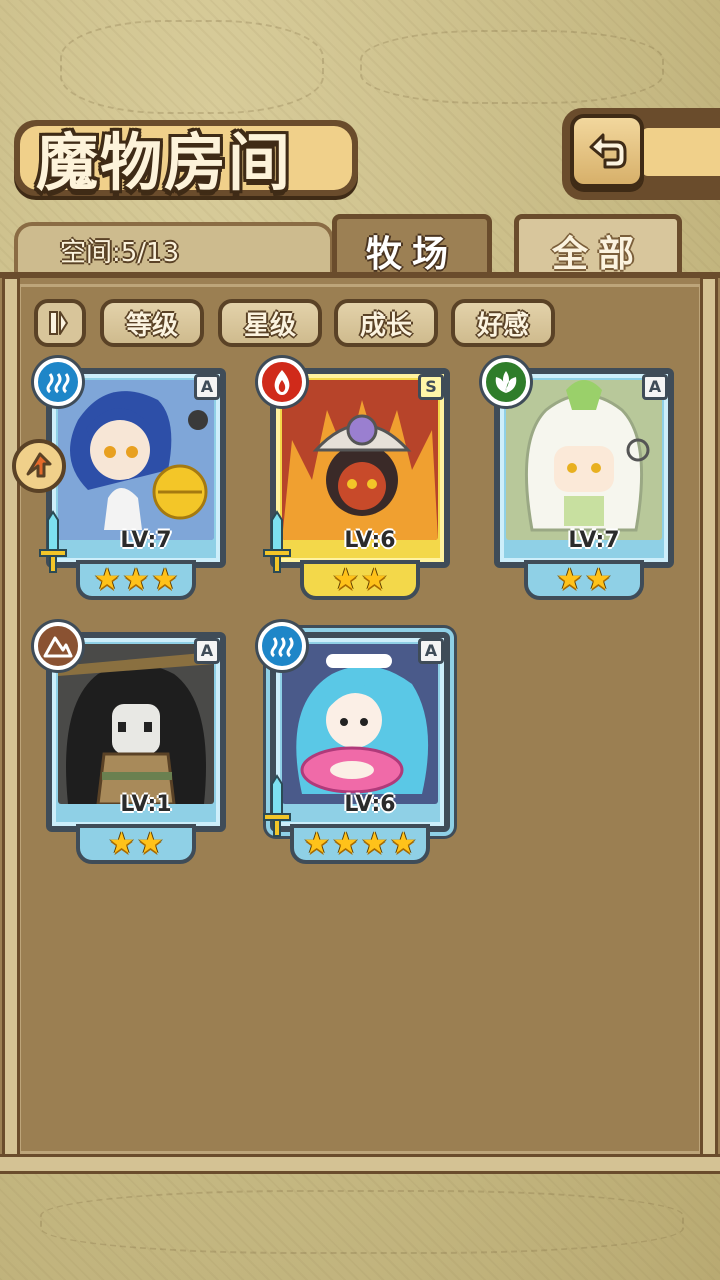 The image size is (720, 1280). What do you see at coordinates (360, 1164) in the screenshot?
I see `panel-frame-bottom` at bounding box center [360, 1164].